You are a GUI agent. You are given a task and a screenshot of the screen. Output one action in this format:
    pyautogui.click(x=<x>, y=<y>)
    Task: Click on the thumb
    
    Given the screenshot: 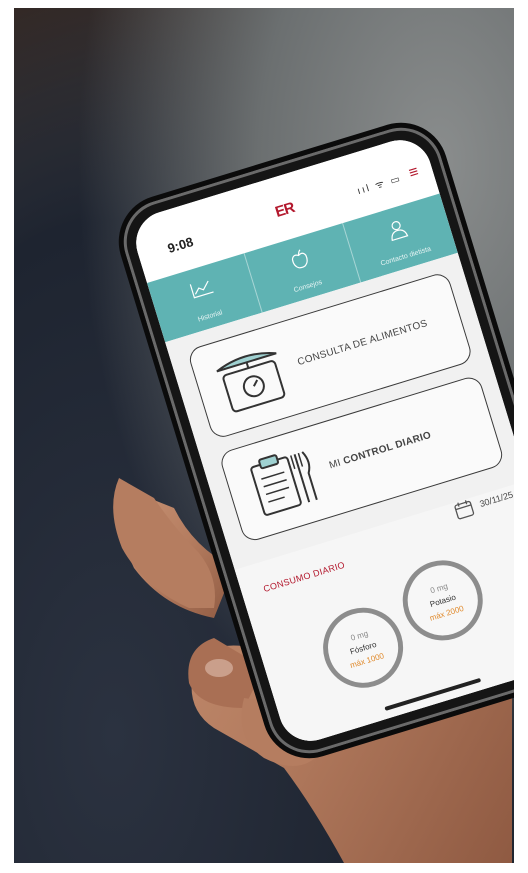 What is the action you would take?
    pyautogui.click(x=164, y=543)
    